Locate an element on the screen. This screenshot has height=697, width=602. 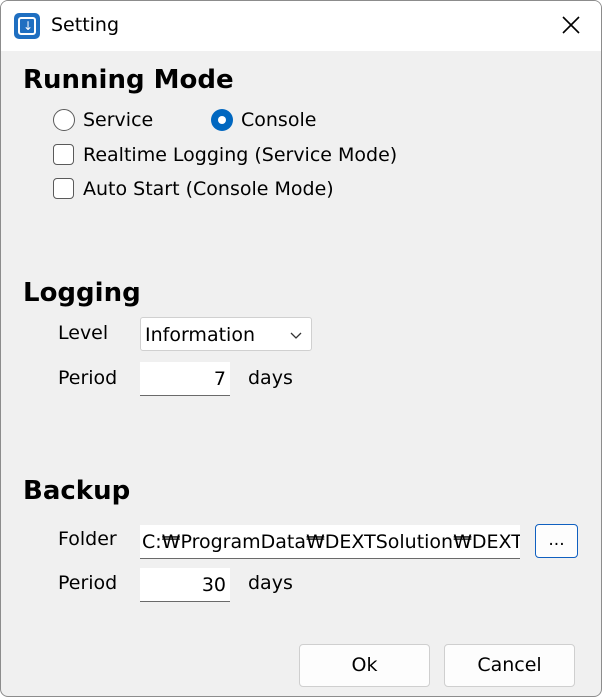
close-icon is located at coordinates (571, 25).